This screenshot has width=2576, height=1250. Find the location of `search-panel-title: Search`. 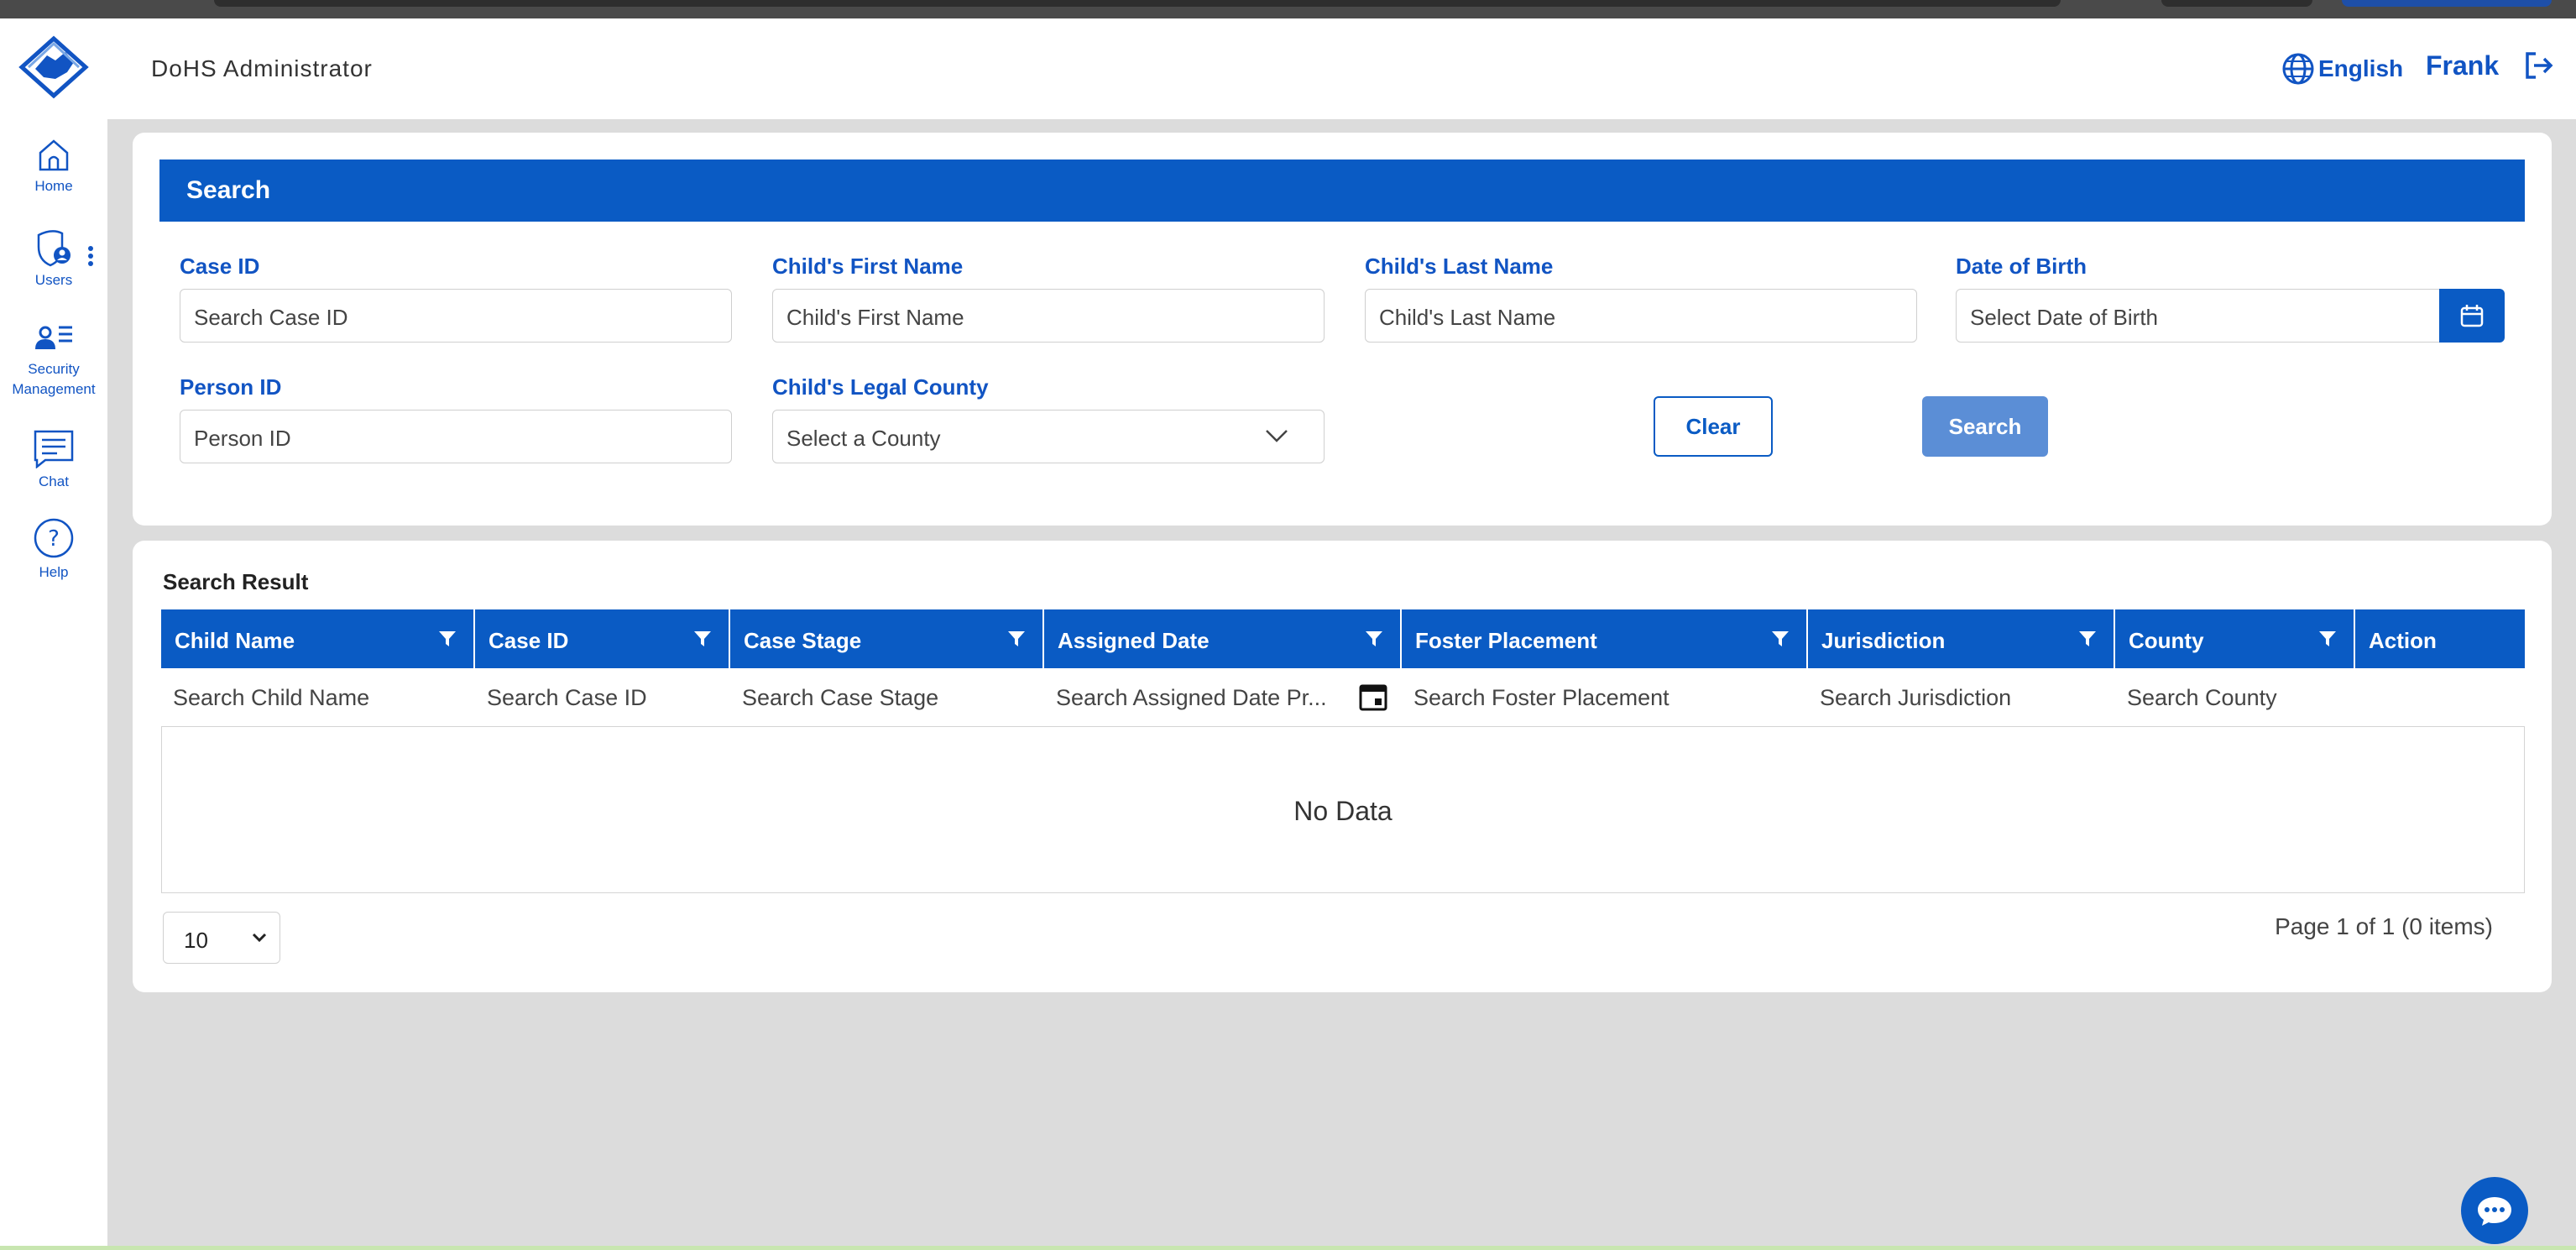

search-panel-title: Search is located at coordinates (1342, 191).